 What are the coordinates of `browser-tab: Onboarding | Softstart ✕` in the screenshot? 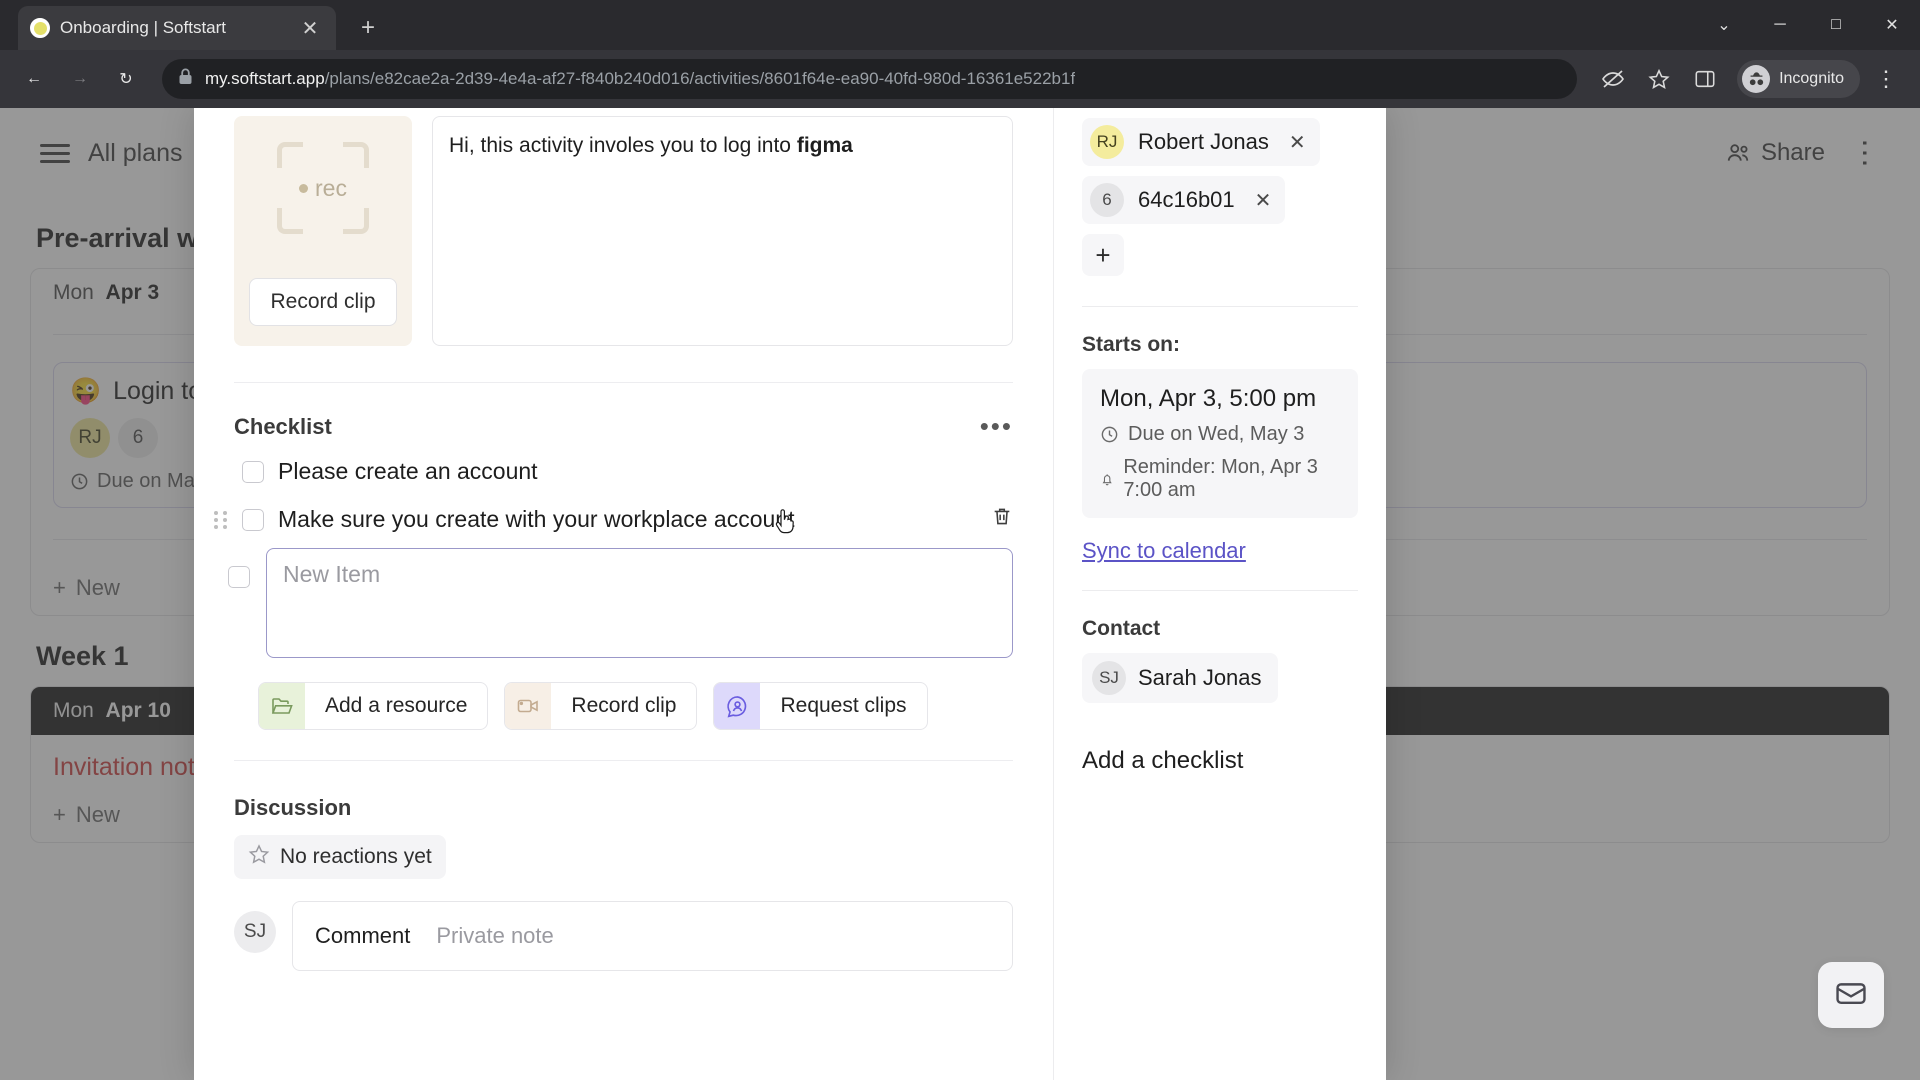 It's located at (177, 28).